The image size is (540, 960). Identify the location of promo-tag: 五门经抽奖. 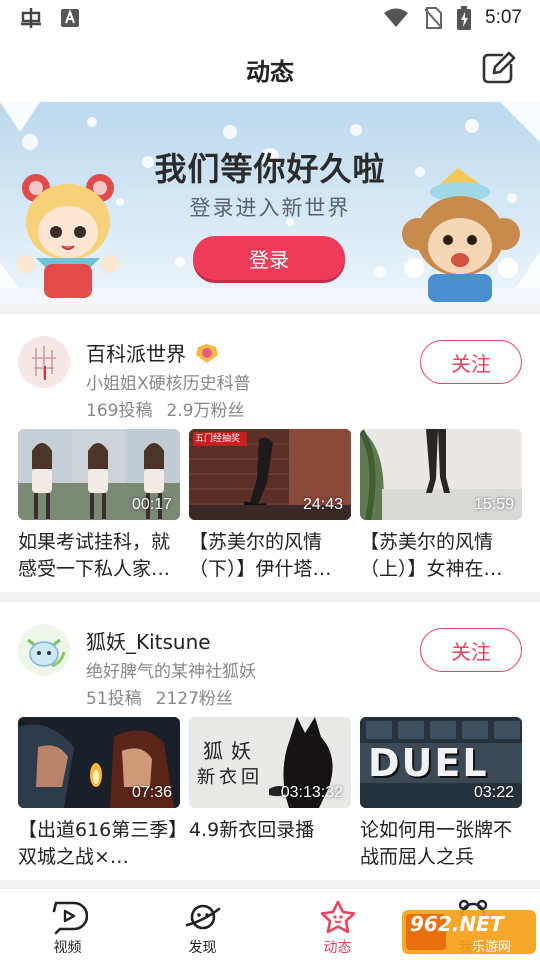
(218, 439).